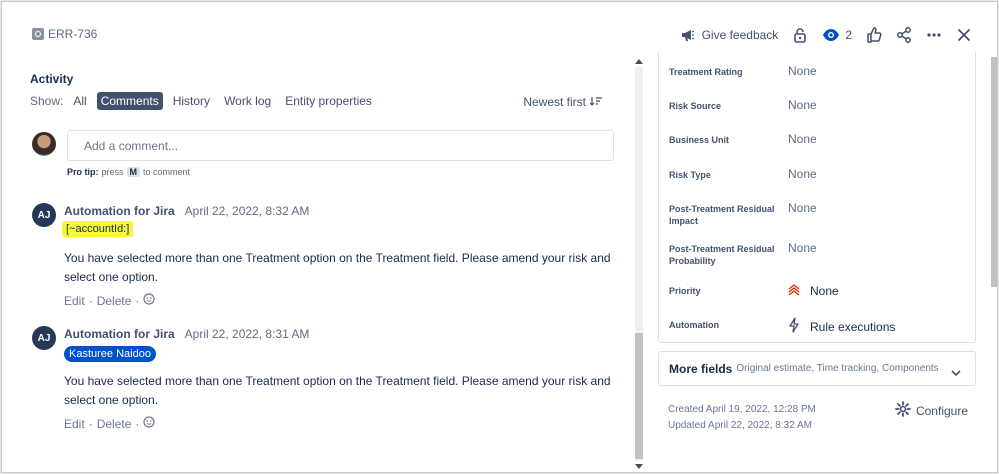 This screenshot has height=474, width=999. What do you see at coordinates (706, 72) in the screenshot?
I see `field-label: Treatment Rating` at bounding box center [706, 72].